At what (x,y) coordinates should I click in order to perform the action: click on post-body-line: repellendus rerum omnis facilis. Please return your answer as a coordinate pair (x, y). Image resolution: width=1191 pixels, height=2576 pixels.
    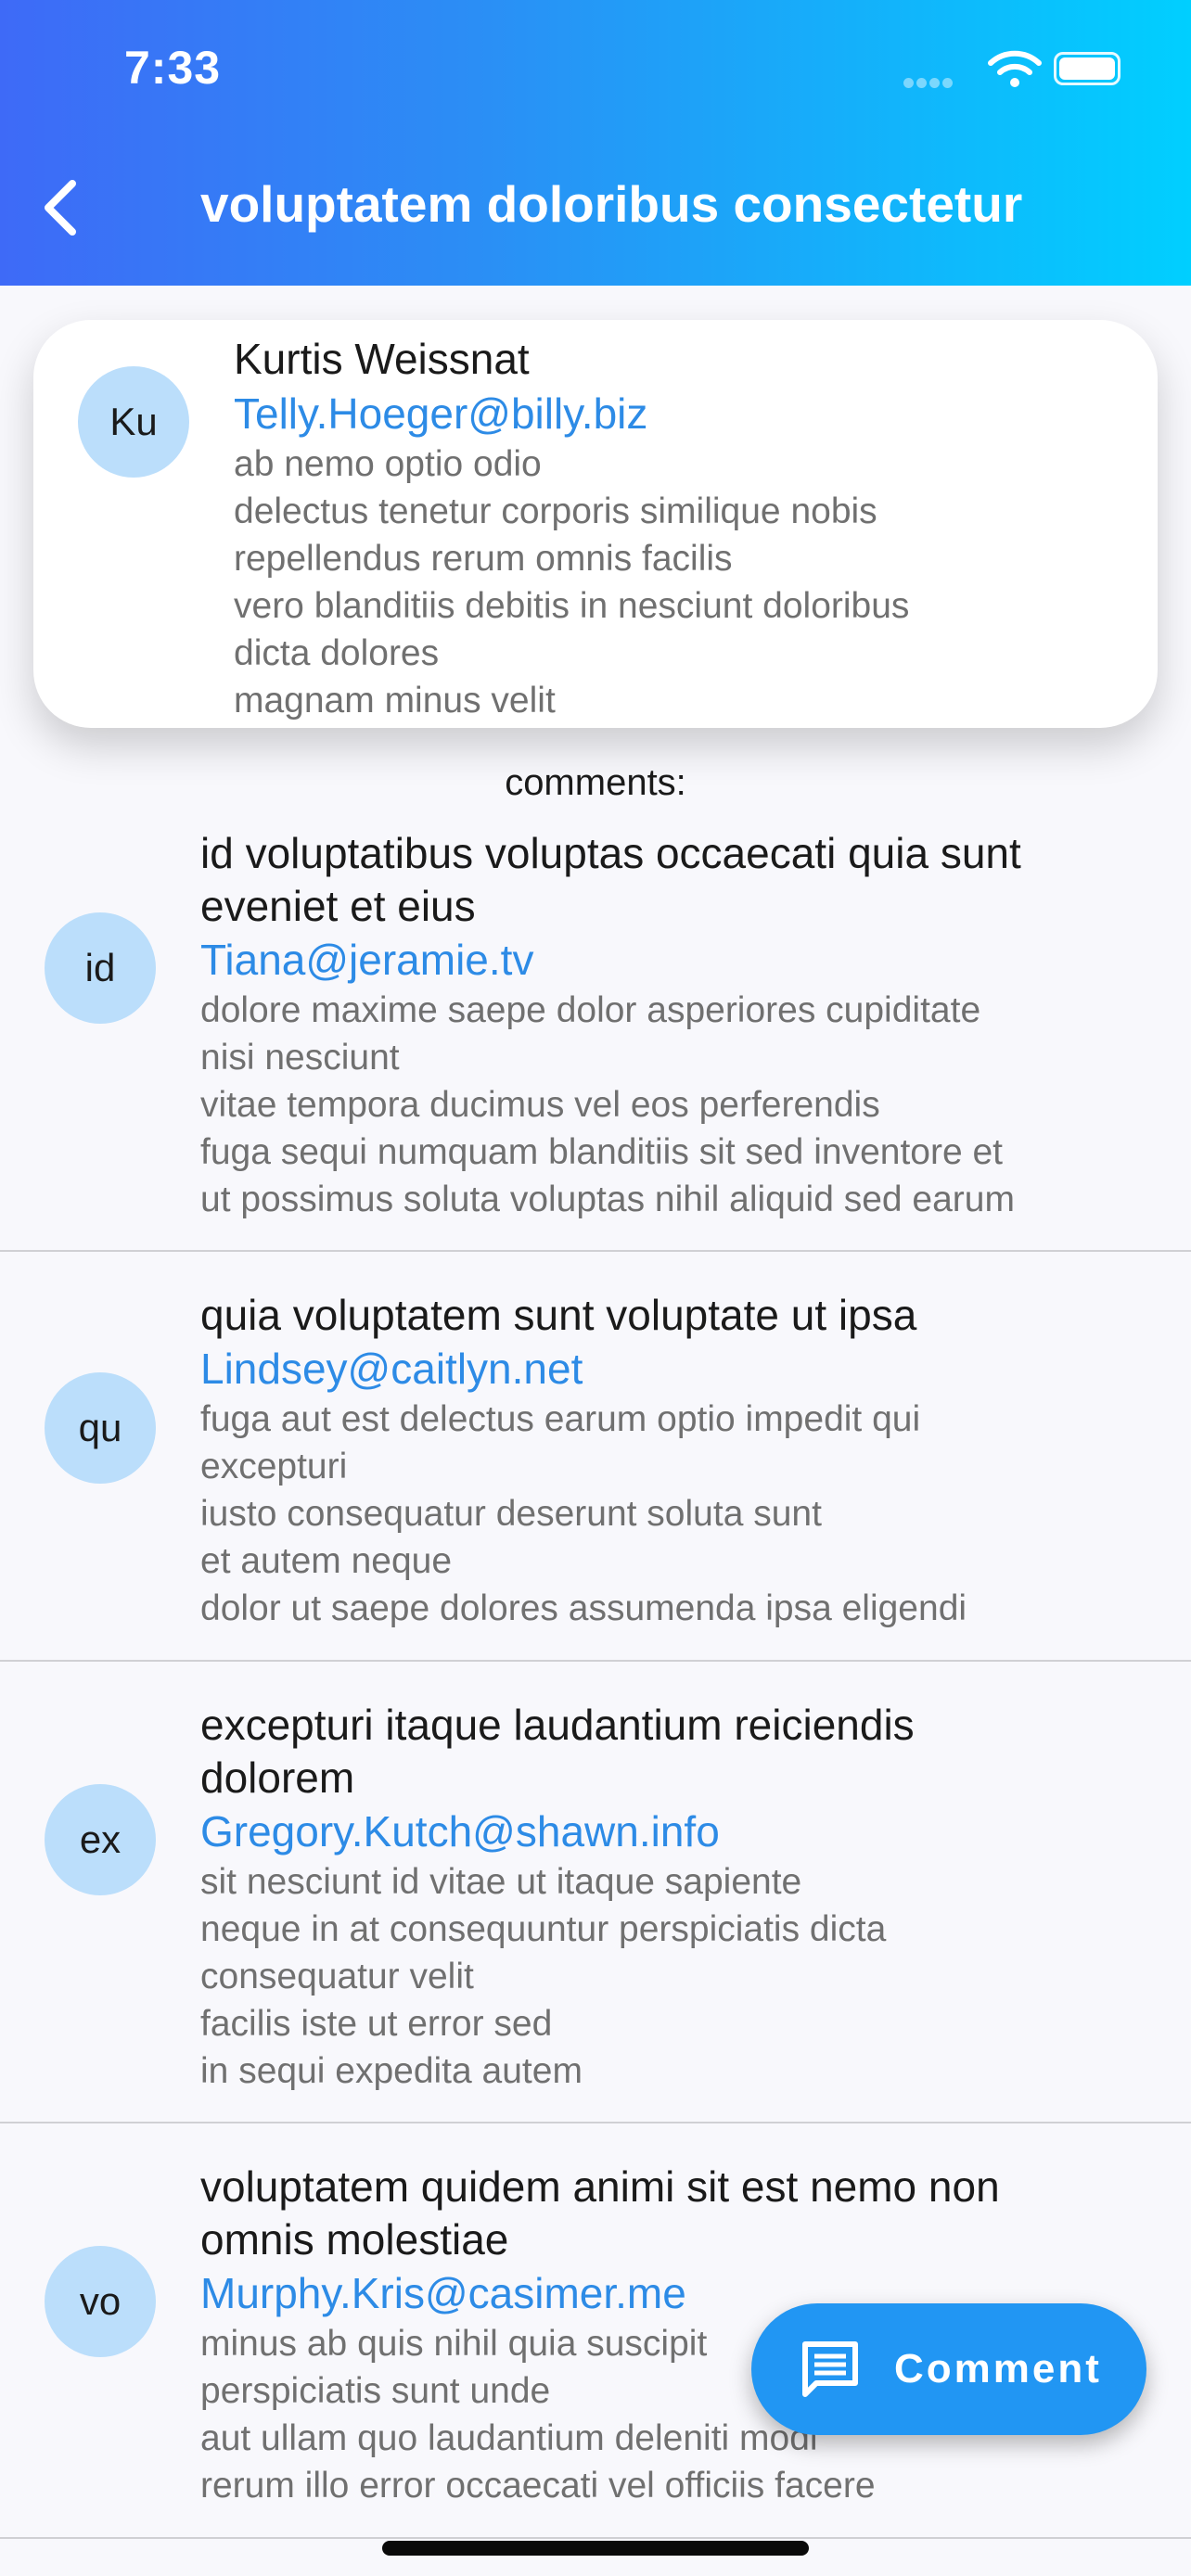
    Looking at the image, I should click on (484, 559).